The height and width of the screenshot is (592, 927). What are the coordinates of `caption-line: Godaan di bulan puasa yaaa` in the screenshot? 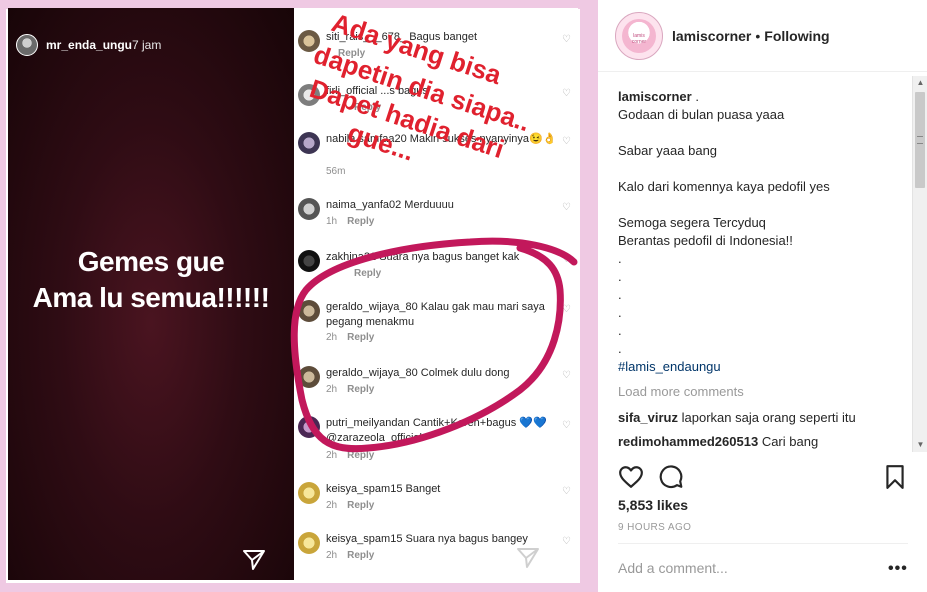 It's located at (701, 114).